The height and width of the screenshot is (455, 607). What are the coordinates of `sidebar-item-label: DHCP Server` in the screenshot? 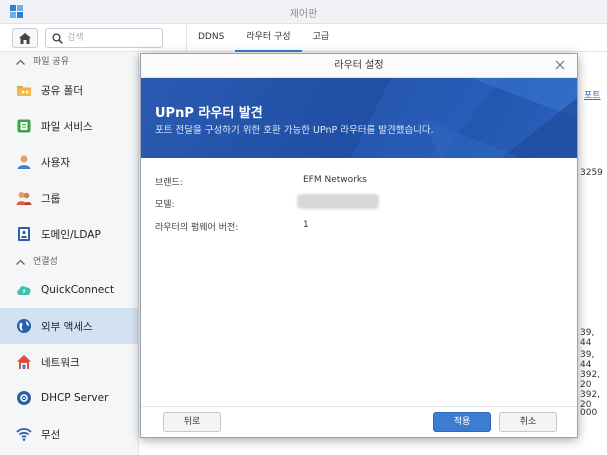 It's located at (75, 398).